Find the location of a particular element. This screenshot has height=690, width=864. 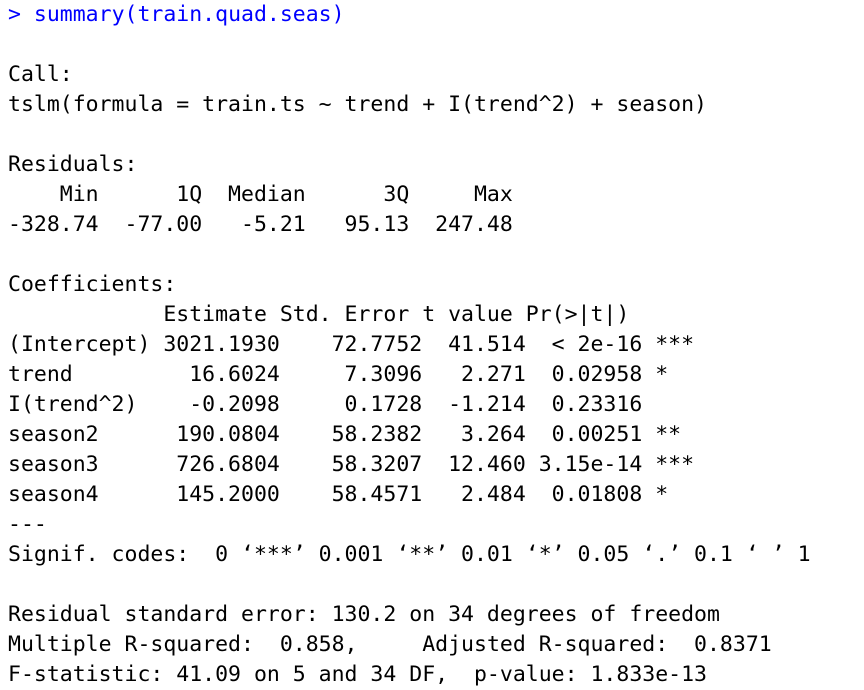

output-line: trend 16.6024 7.3096 2.271 0.02958 * is located at coordinates (351, 374).